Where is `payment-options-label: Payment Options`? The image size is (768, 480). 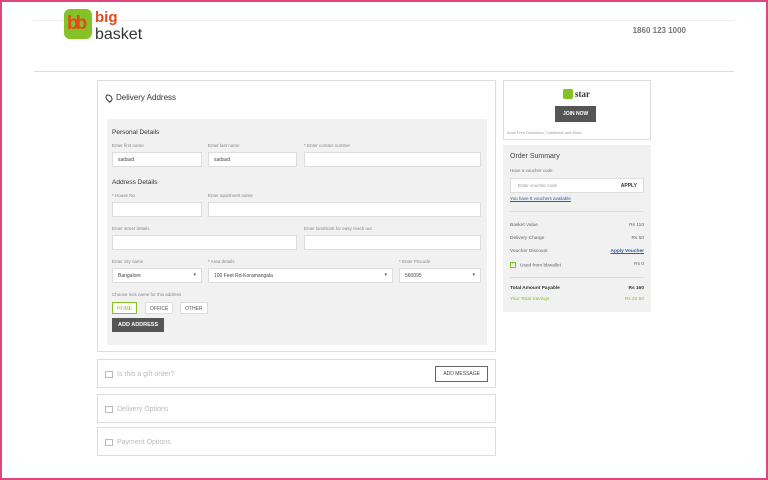 payment-options-label: Payment Options is located at coordinates (144, 442).